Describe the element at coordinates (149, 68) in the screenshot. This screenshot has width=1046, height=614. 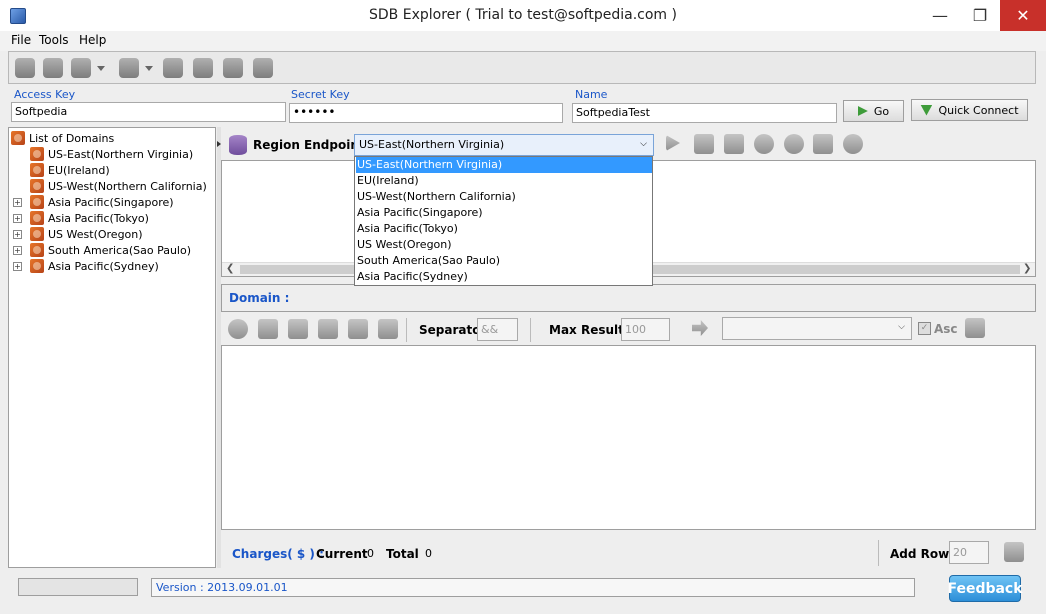
I see `import-dropdown-icon` at that location.